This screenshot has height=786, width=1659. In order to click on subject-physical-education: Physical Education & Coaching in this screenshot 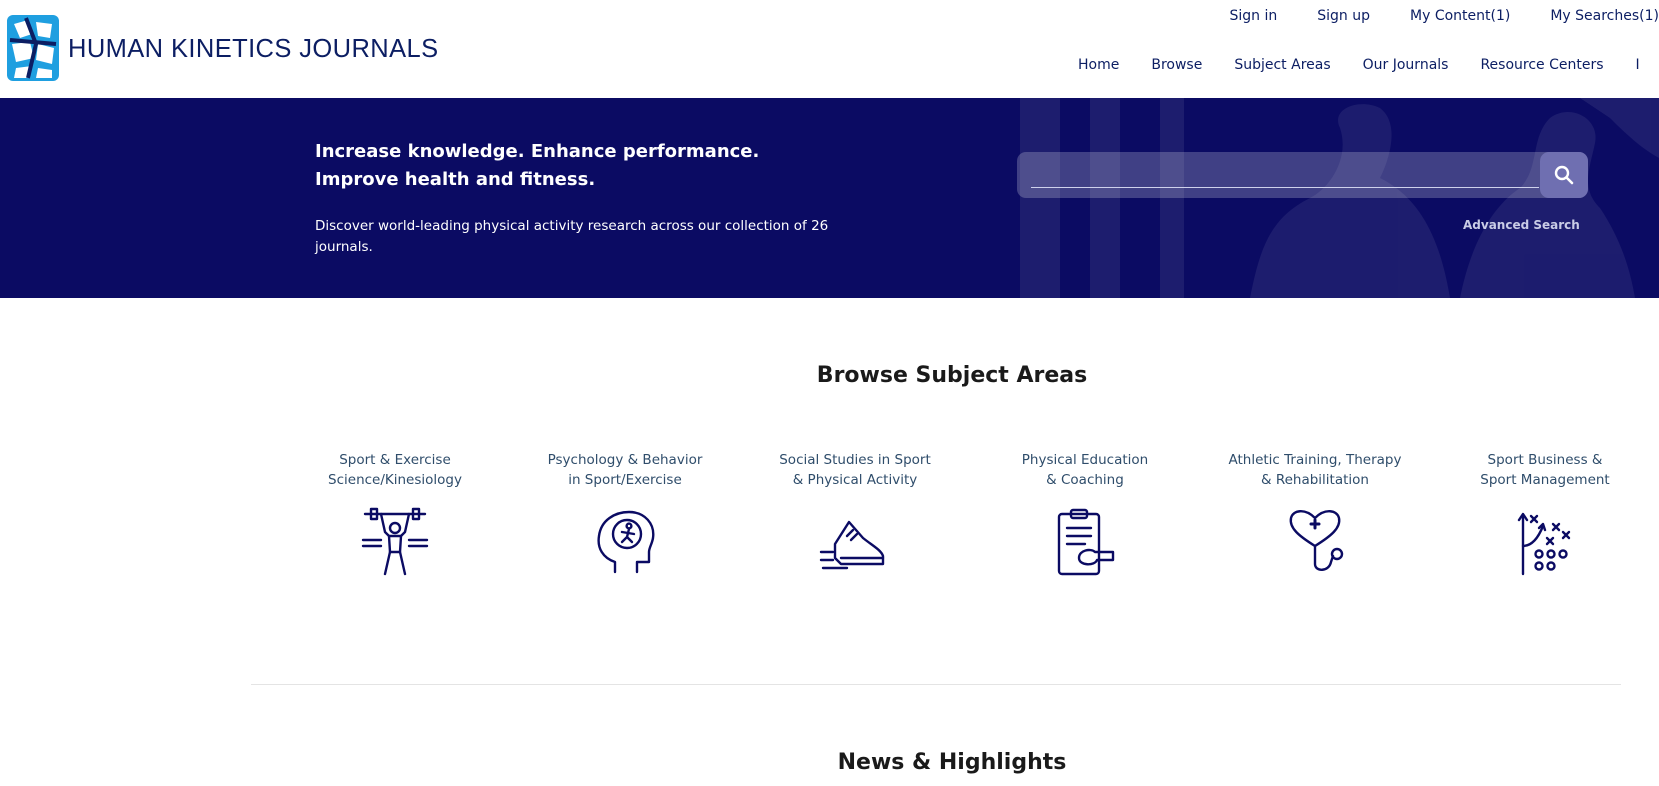, I will do `click(1085, 514)`.